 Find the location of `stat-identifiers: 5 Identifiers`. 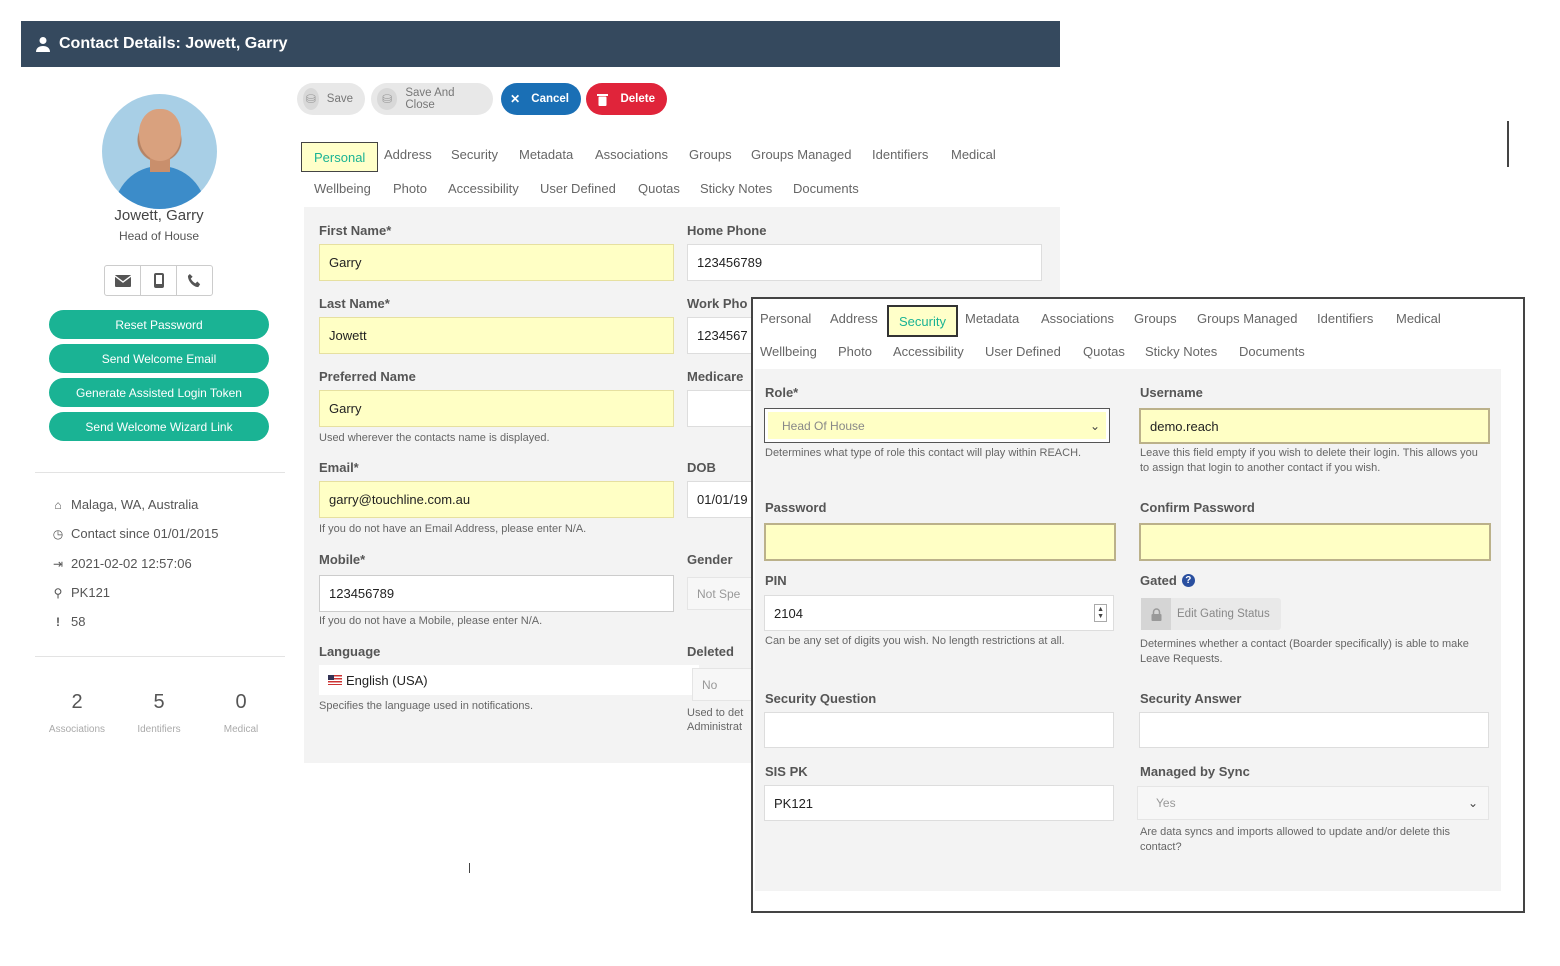

stat-identifiers: 5 Identifiers is located at coordinates (159, 713).